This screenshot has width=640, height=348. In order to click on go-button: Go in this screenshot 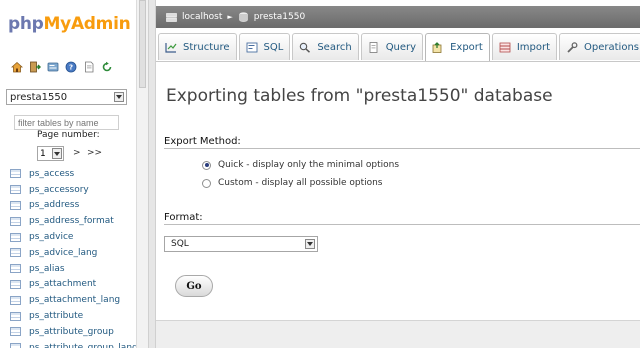, I will do `click(194, 286)`.